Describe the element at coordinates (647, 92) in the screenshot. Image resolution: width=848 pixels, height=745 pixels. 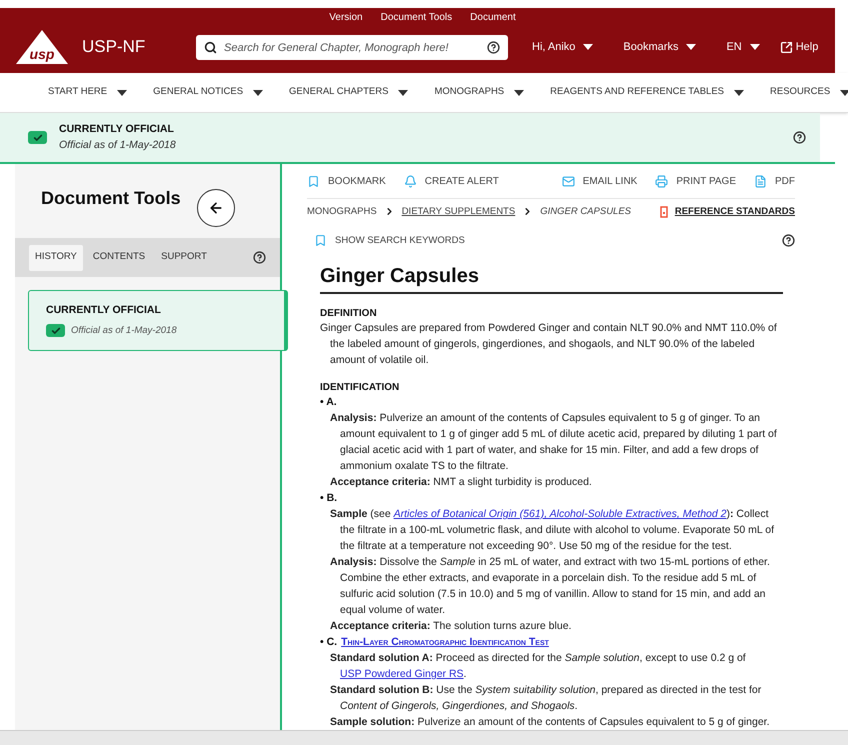
I see `nav-menu: REAGENTS AND REFERENCE TABLES` at that location.